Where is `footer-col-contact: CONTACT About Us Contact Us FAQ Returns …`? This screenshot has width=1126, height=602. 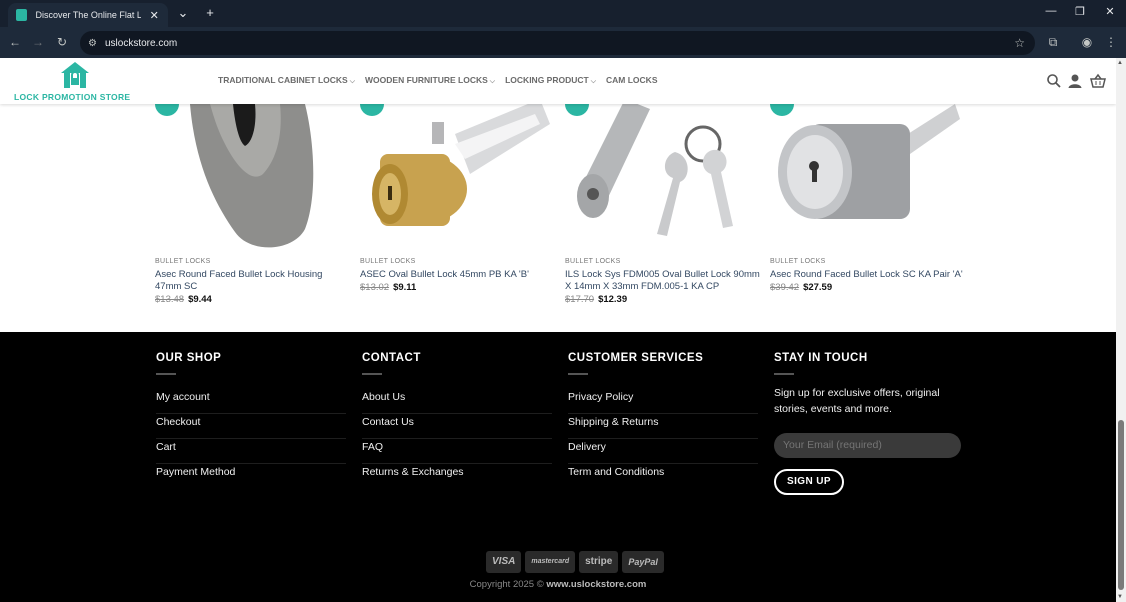 footer-col-contact: CONTACT About Us Contact Us FAQ Returns … is located at coordinates (457, 420).